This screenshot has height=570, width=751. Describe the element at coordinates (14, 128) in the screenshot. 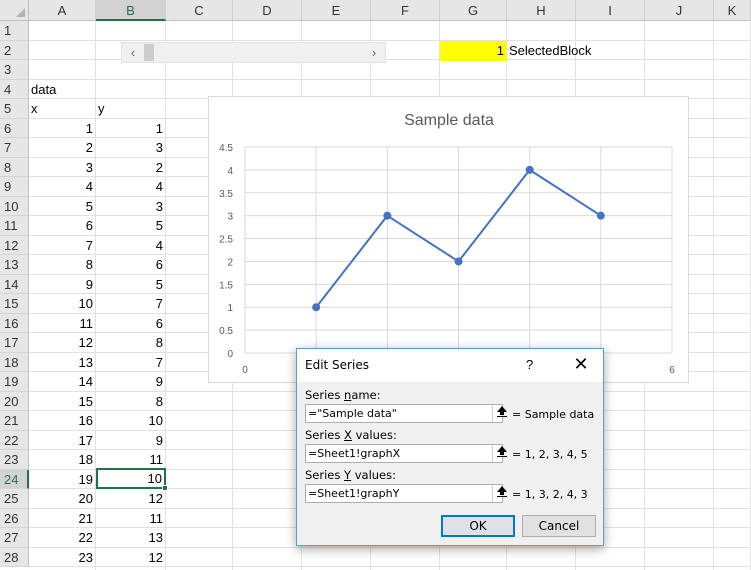

I see `row-header-6: 6` at that location.